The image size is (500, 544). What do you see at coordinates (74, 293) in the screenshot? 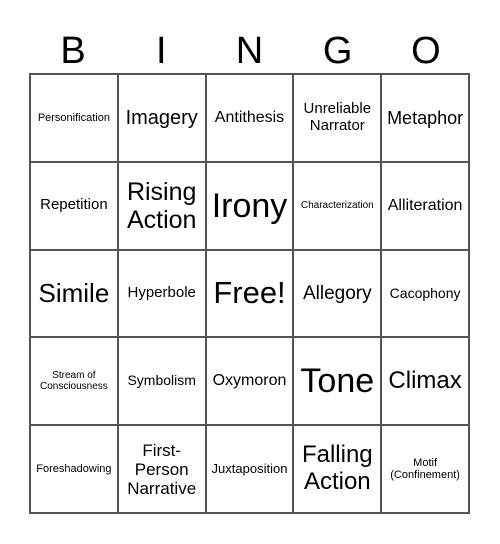
I see `bingo-cell: Simile` at bounding box center [74, 293].